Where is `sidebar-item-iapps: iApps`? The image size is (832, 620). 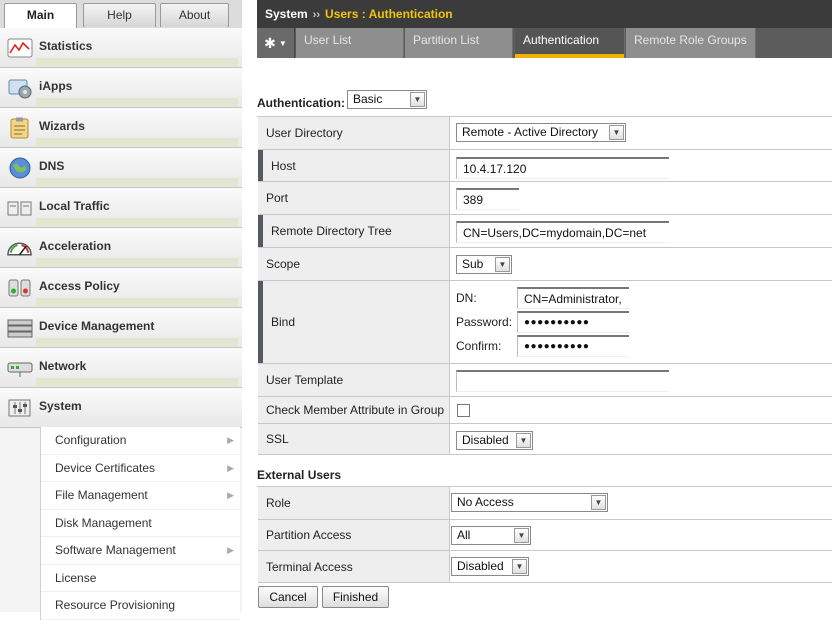
sidebar-item-iapps: iApps is located at coordinates (121, 88).